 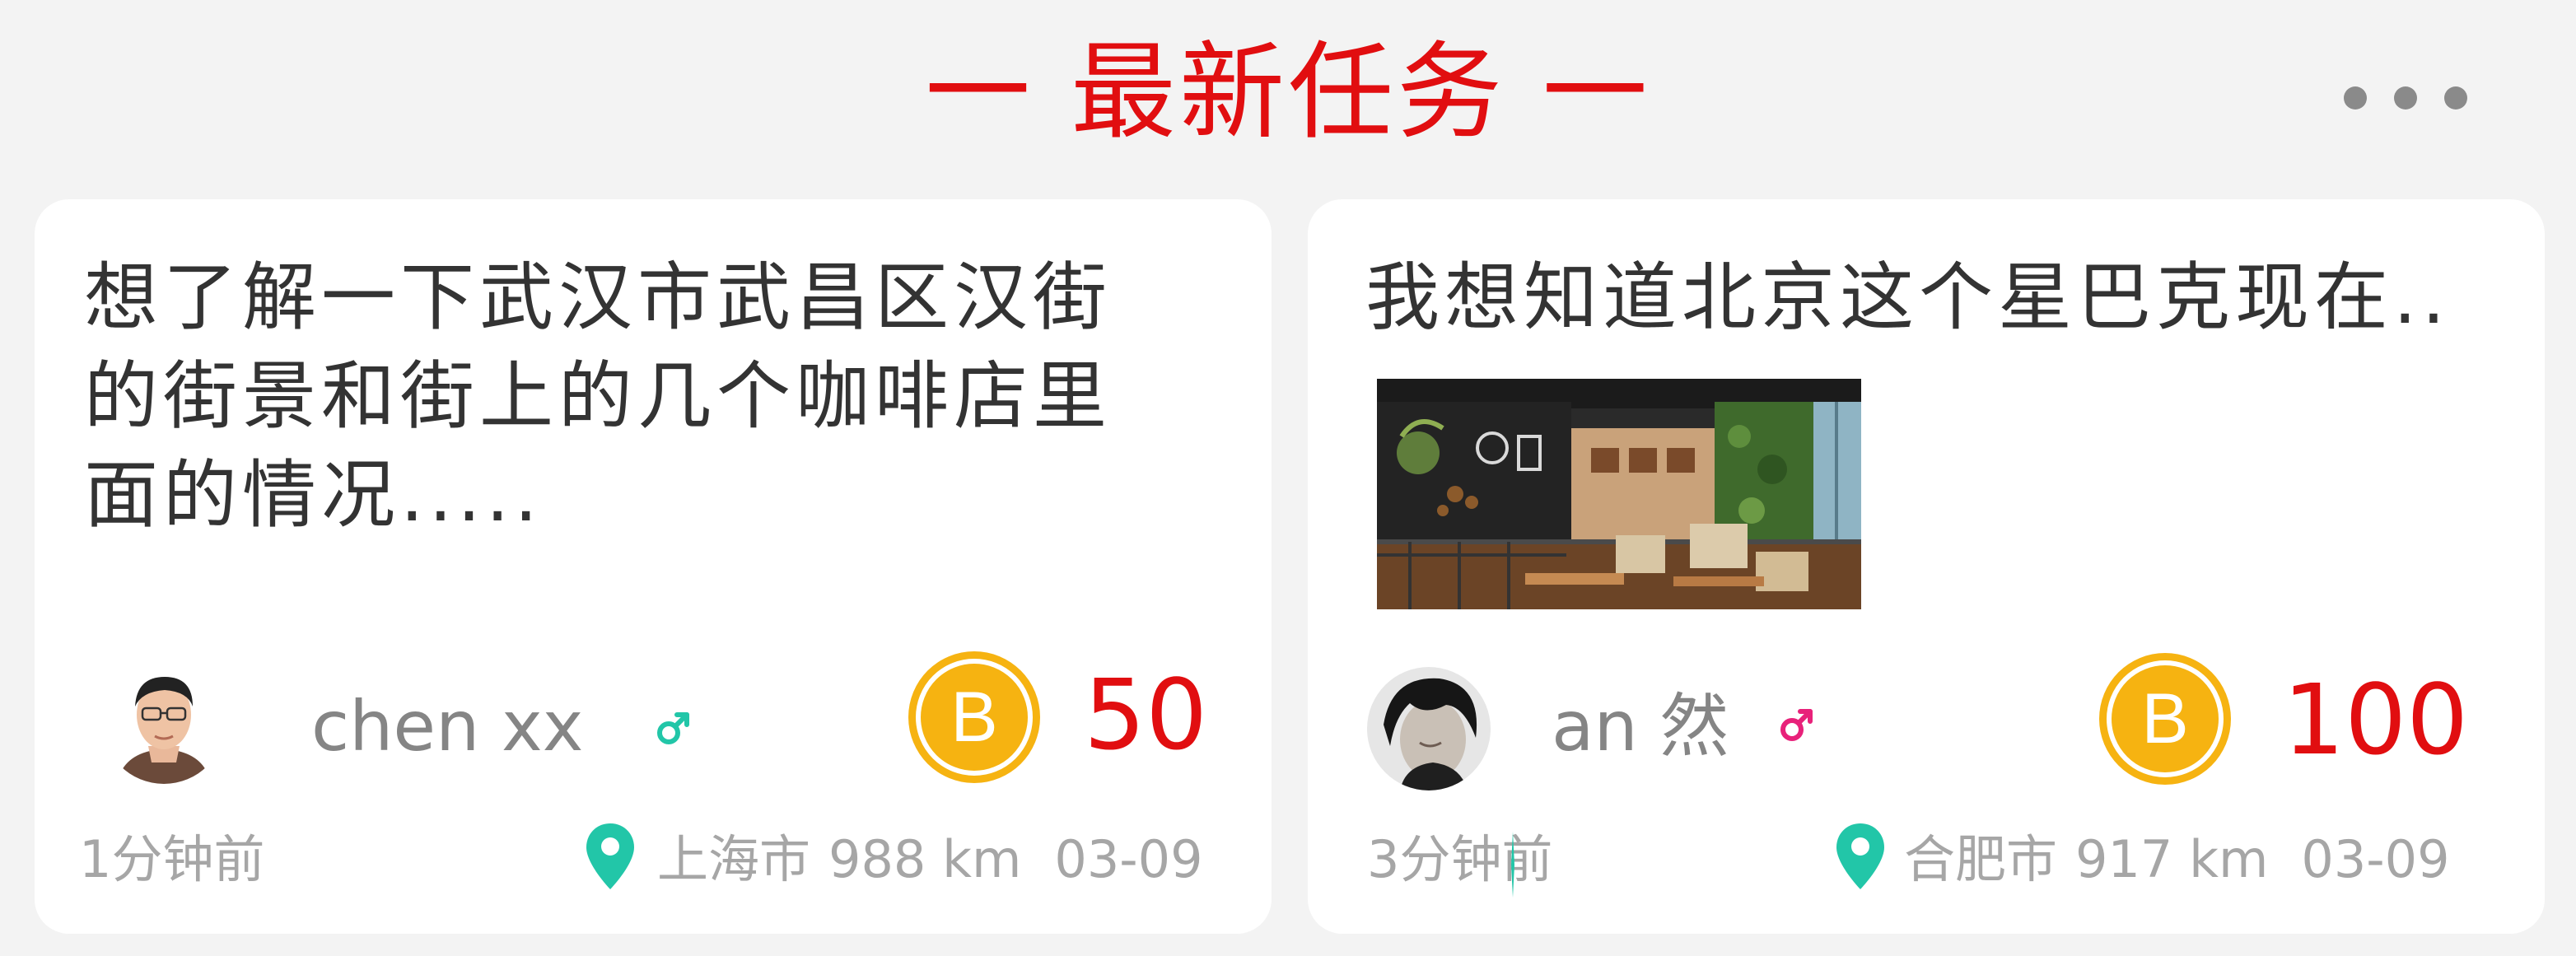 What do you see at coordinates (1981, 859) in the screenshot?
I see `city: 合肥市` at bounding box center [1981, 859].